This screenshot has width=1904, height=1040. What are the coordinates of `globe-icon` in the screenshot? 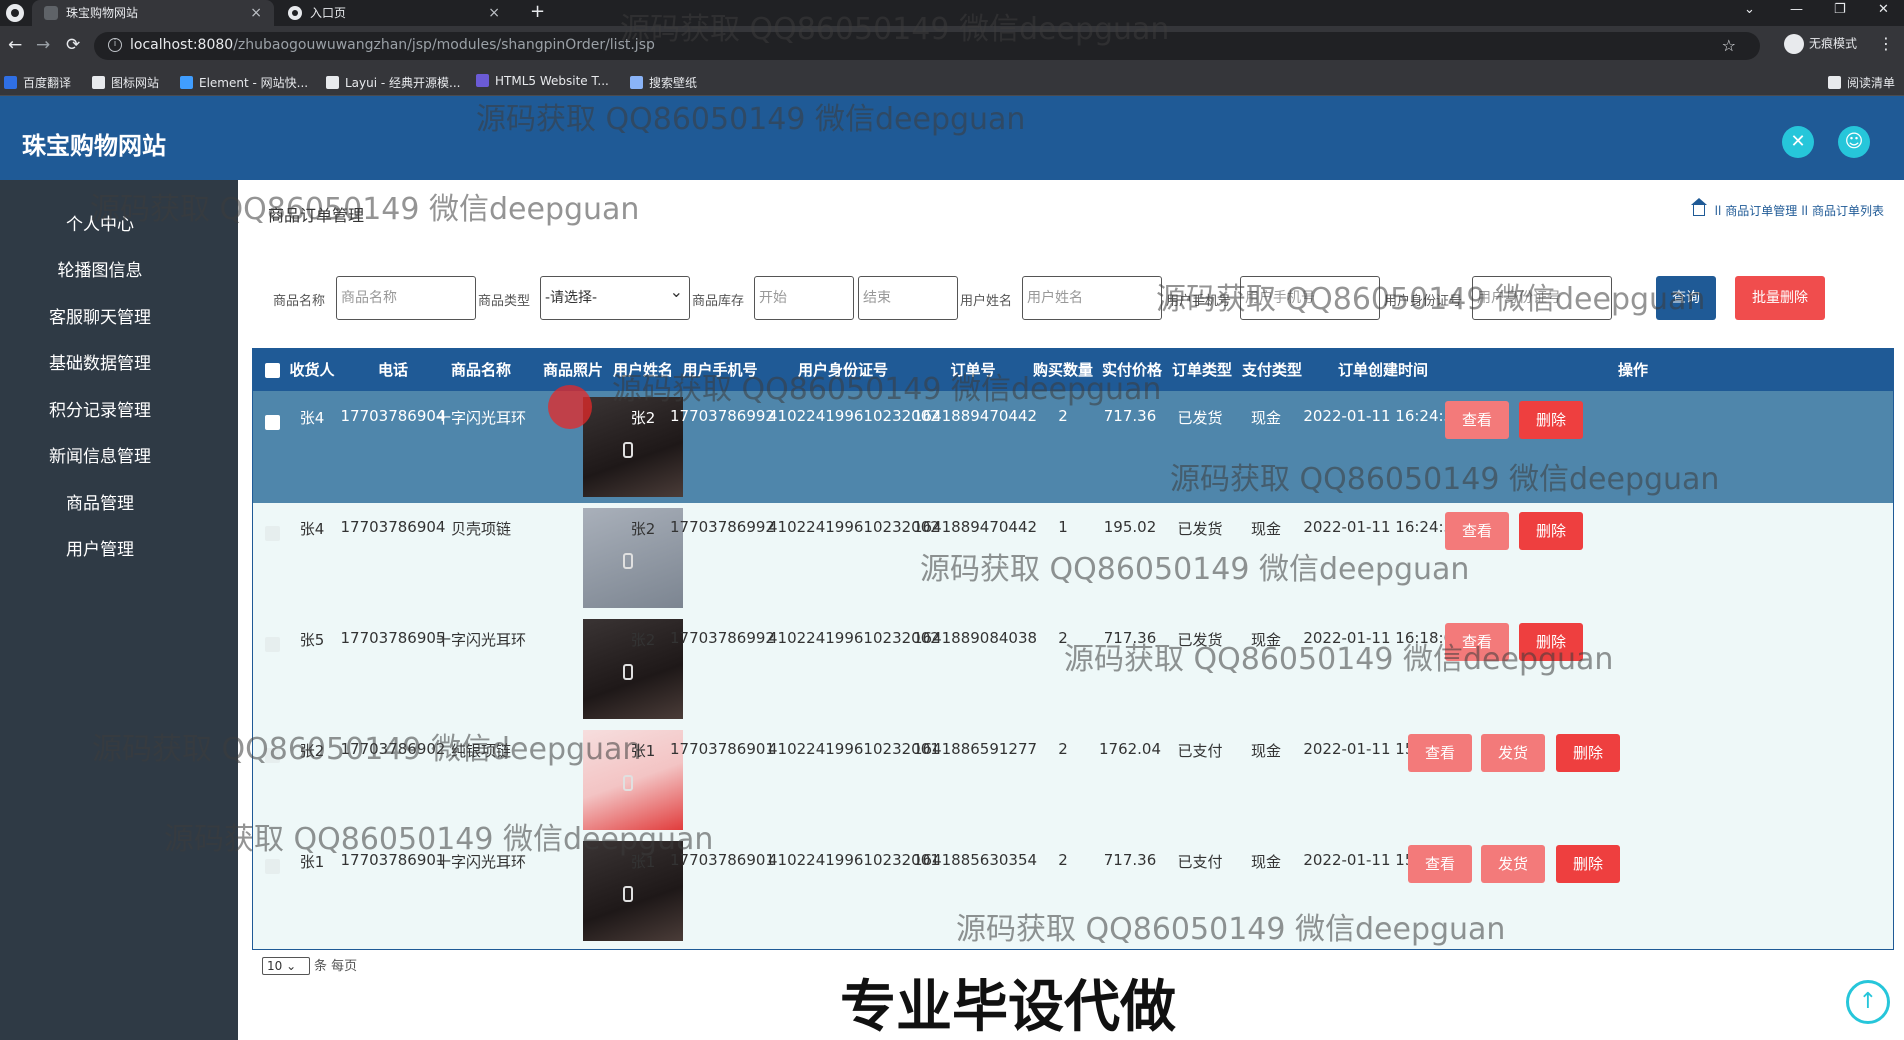 It's located at (295, 13).